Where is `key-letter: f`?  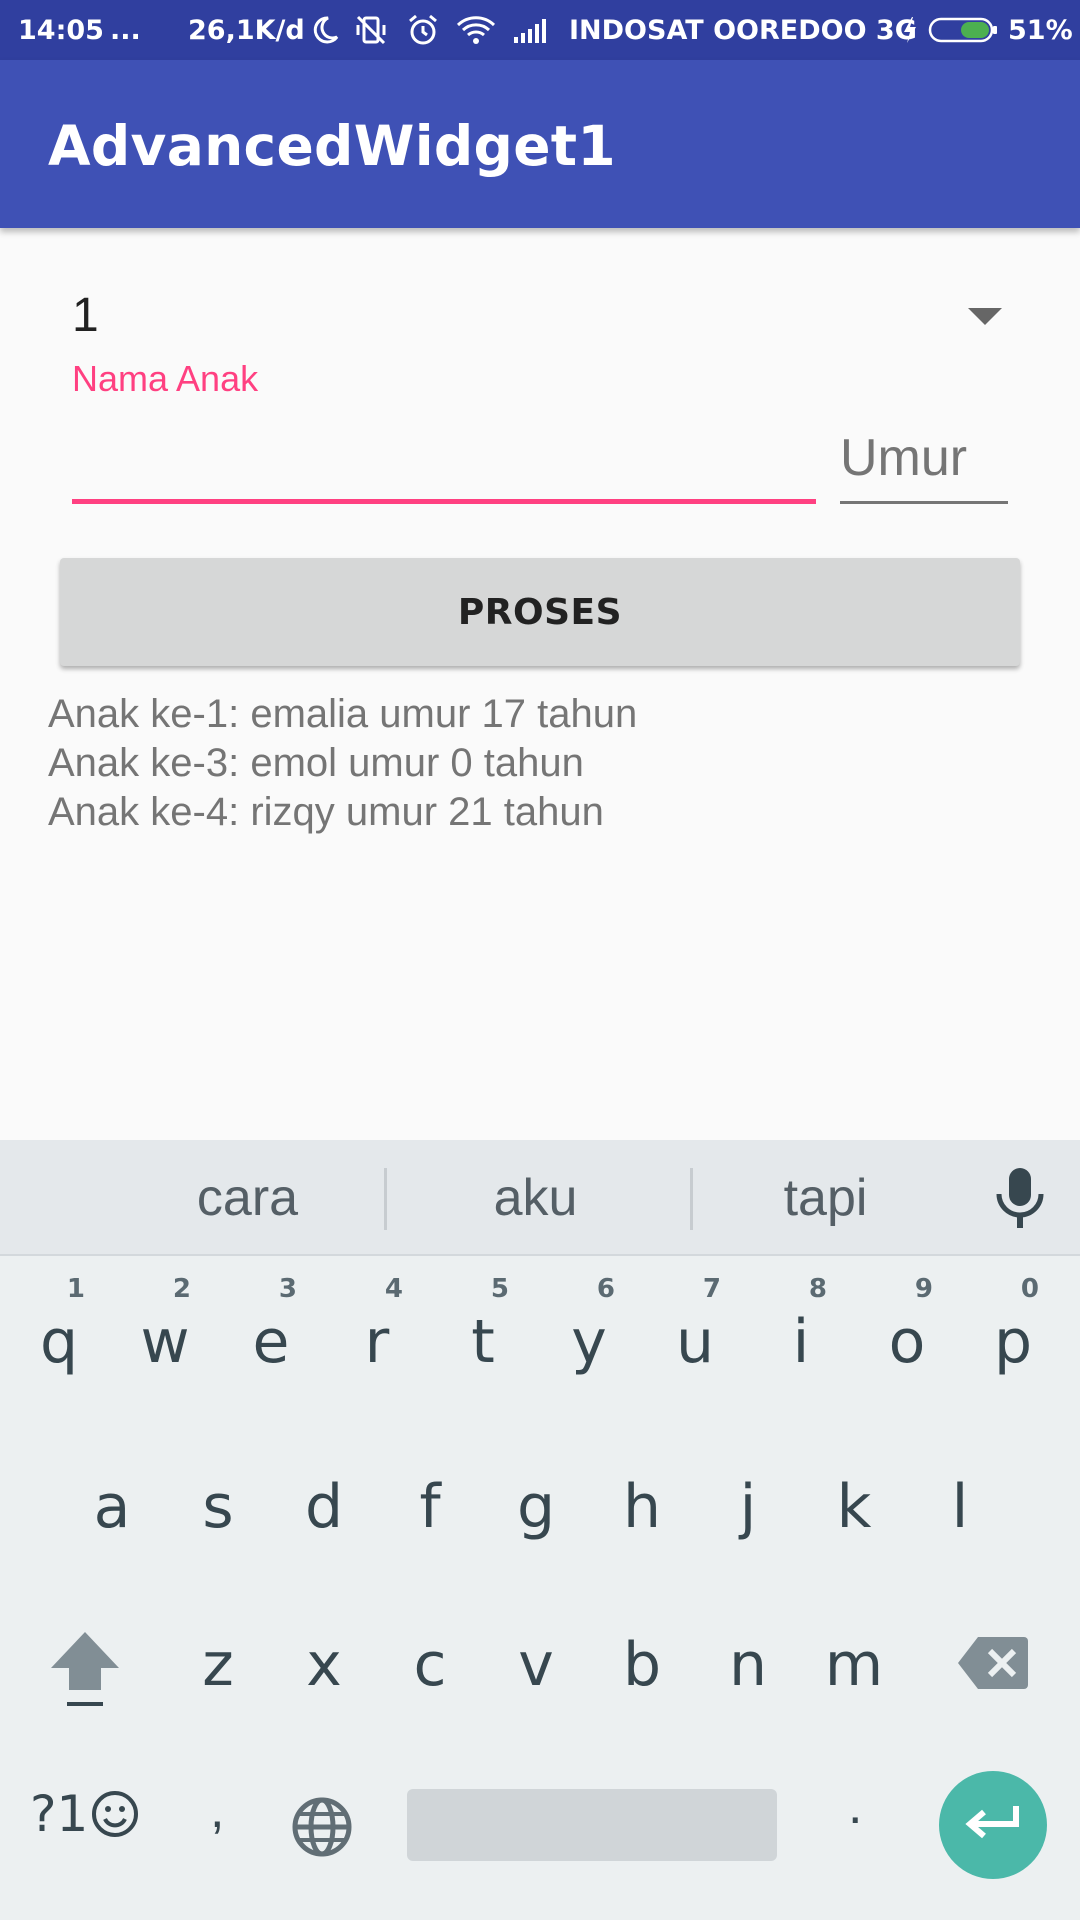 key-letter: f is located at coordinates (430, 1507).